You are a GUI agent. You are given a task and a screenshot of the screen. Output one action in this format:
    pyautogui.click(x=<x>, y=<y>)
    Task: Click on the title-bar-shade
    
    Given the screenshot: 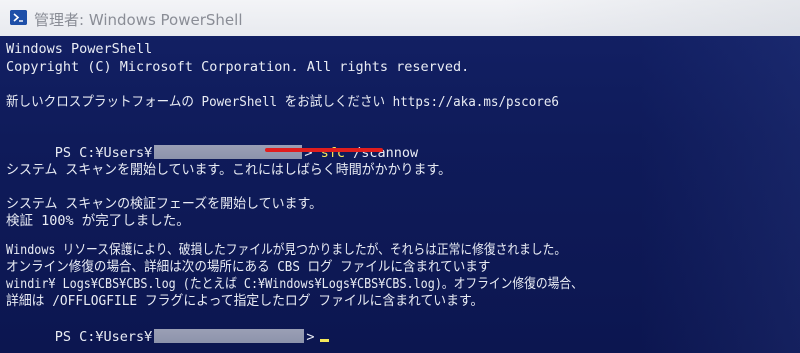 What is the action you would take?
    pyautogui.click(x=650, y=18)
    